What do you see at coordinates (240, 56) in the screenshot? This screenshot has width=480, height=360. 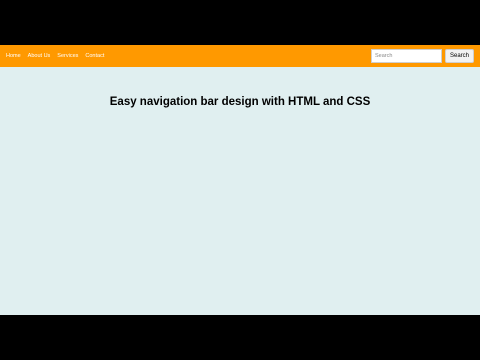 I see `navigation-bar: Home About Us Services Contact Search` at bounding box center [240, 56].